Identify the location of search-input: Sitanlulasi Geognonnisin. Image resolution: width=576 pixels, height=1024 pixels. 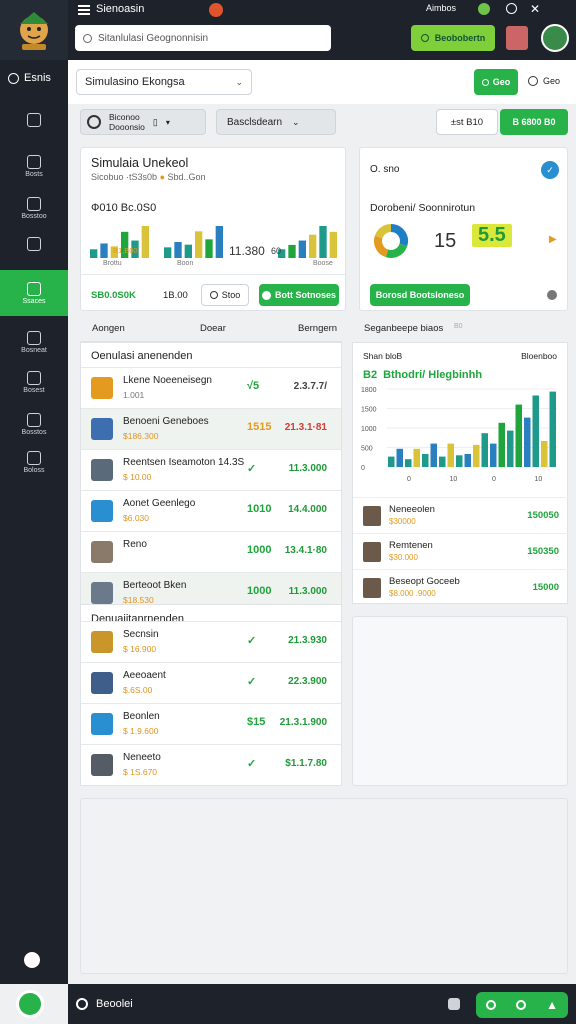
(153, 38).